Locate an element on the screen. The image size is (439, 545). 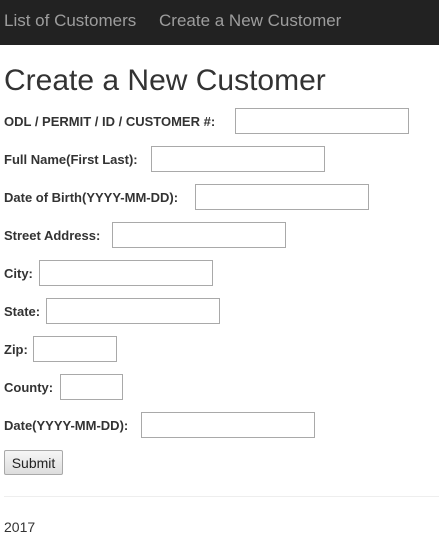
footer-divider is located at coordinates (221, 496).